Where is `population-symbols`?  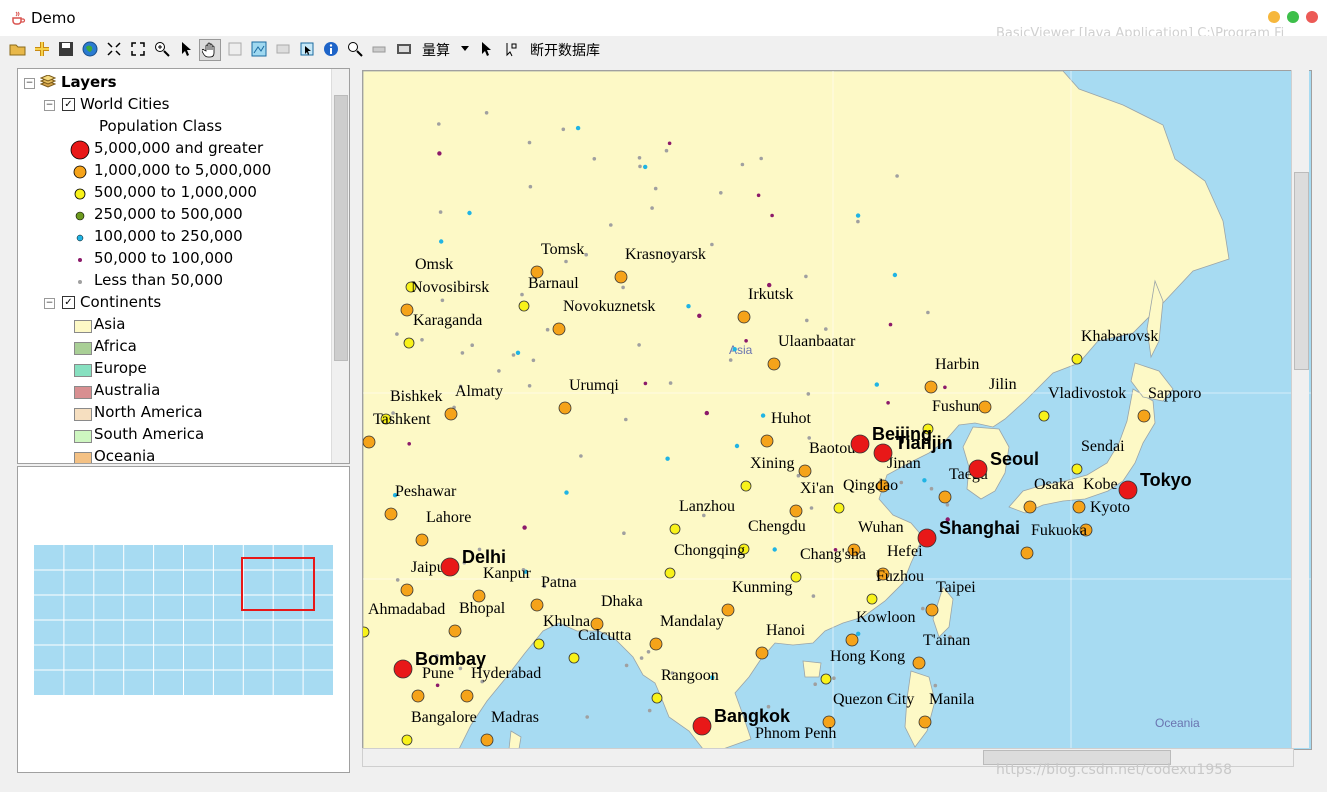 population-symbols is located at coordinates (80, 212).